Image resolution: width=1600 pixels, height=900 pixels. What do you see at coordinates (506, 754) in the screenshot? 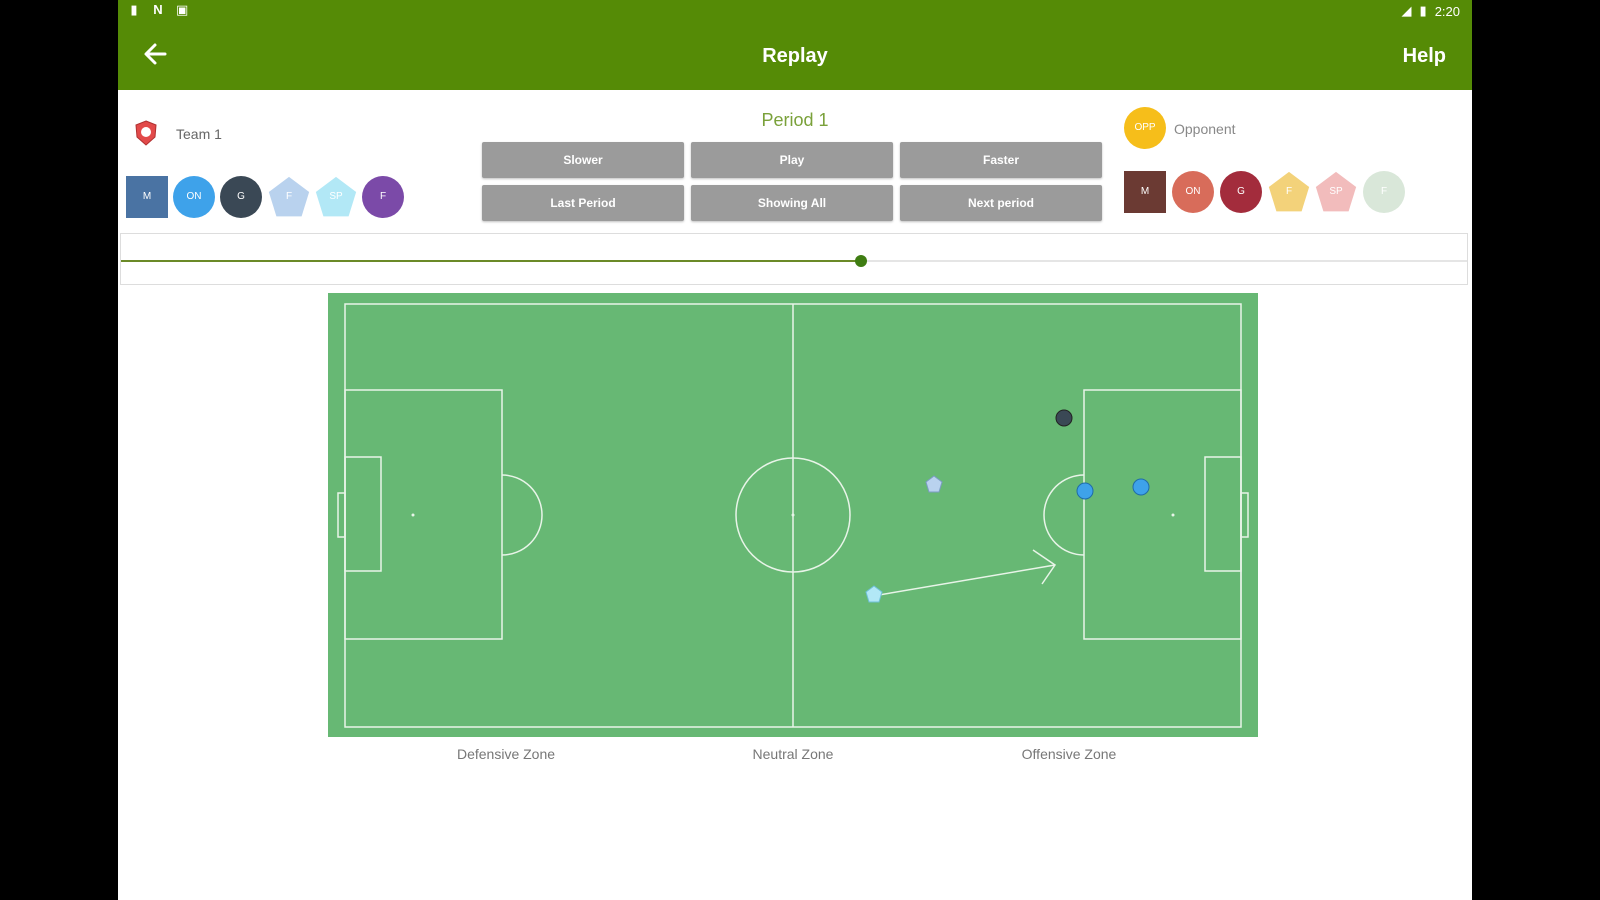
I see `defensive-zone-label: Defensive Zone` at bounding box center [506, 754].